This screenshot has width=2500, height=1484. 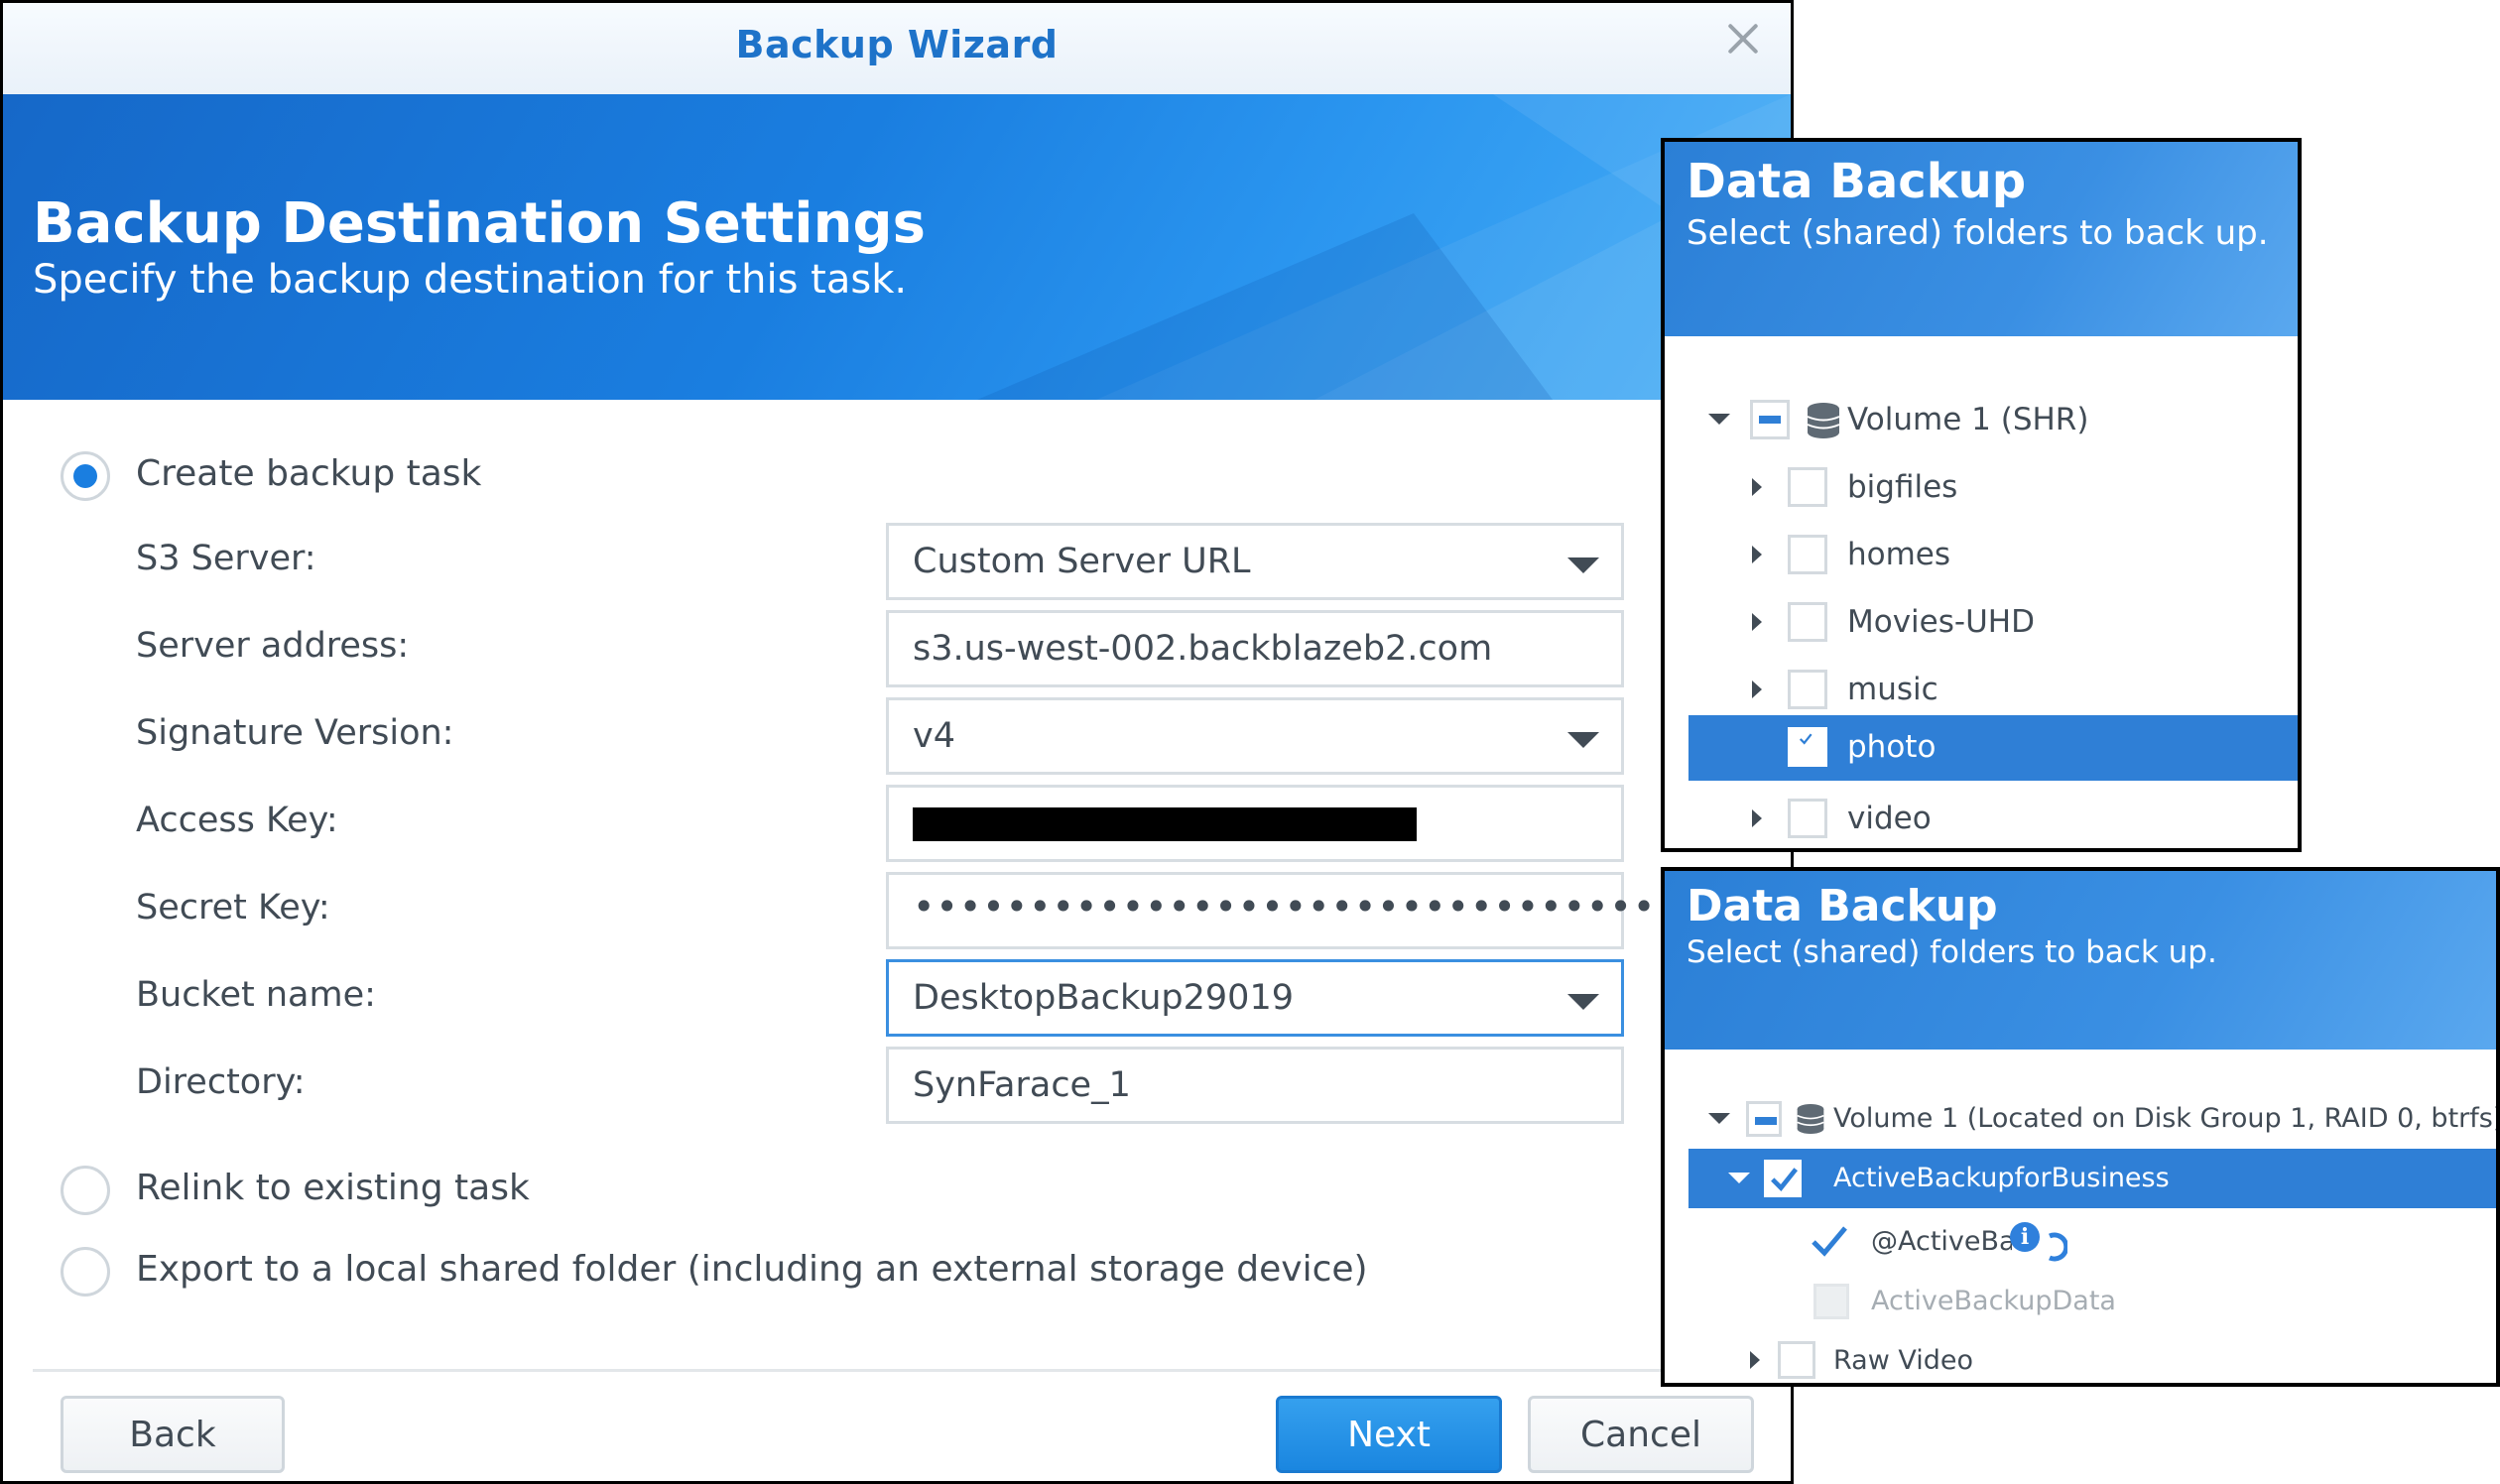 I want to click on access-key-input, so click(x=1255, y=823).